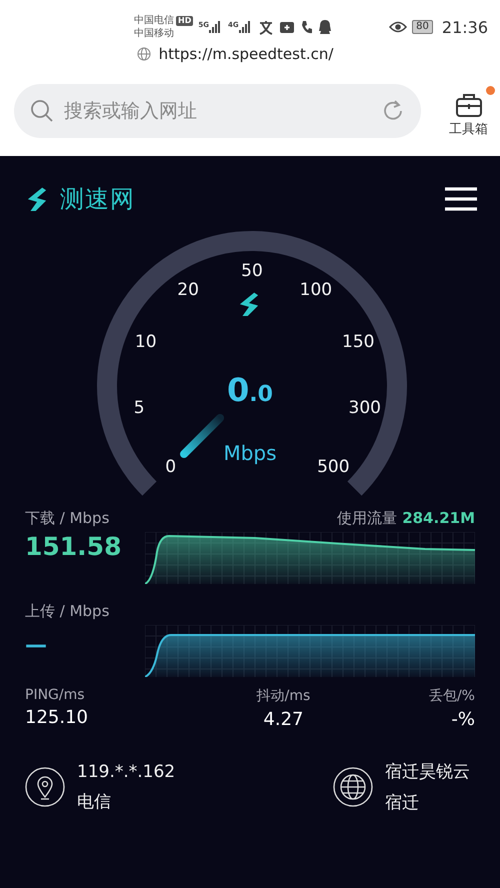 This screenshot has height=888, width=500. I want to click on stat-label: 抖动/ms, so click(283, 696).